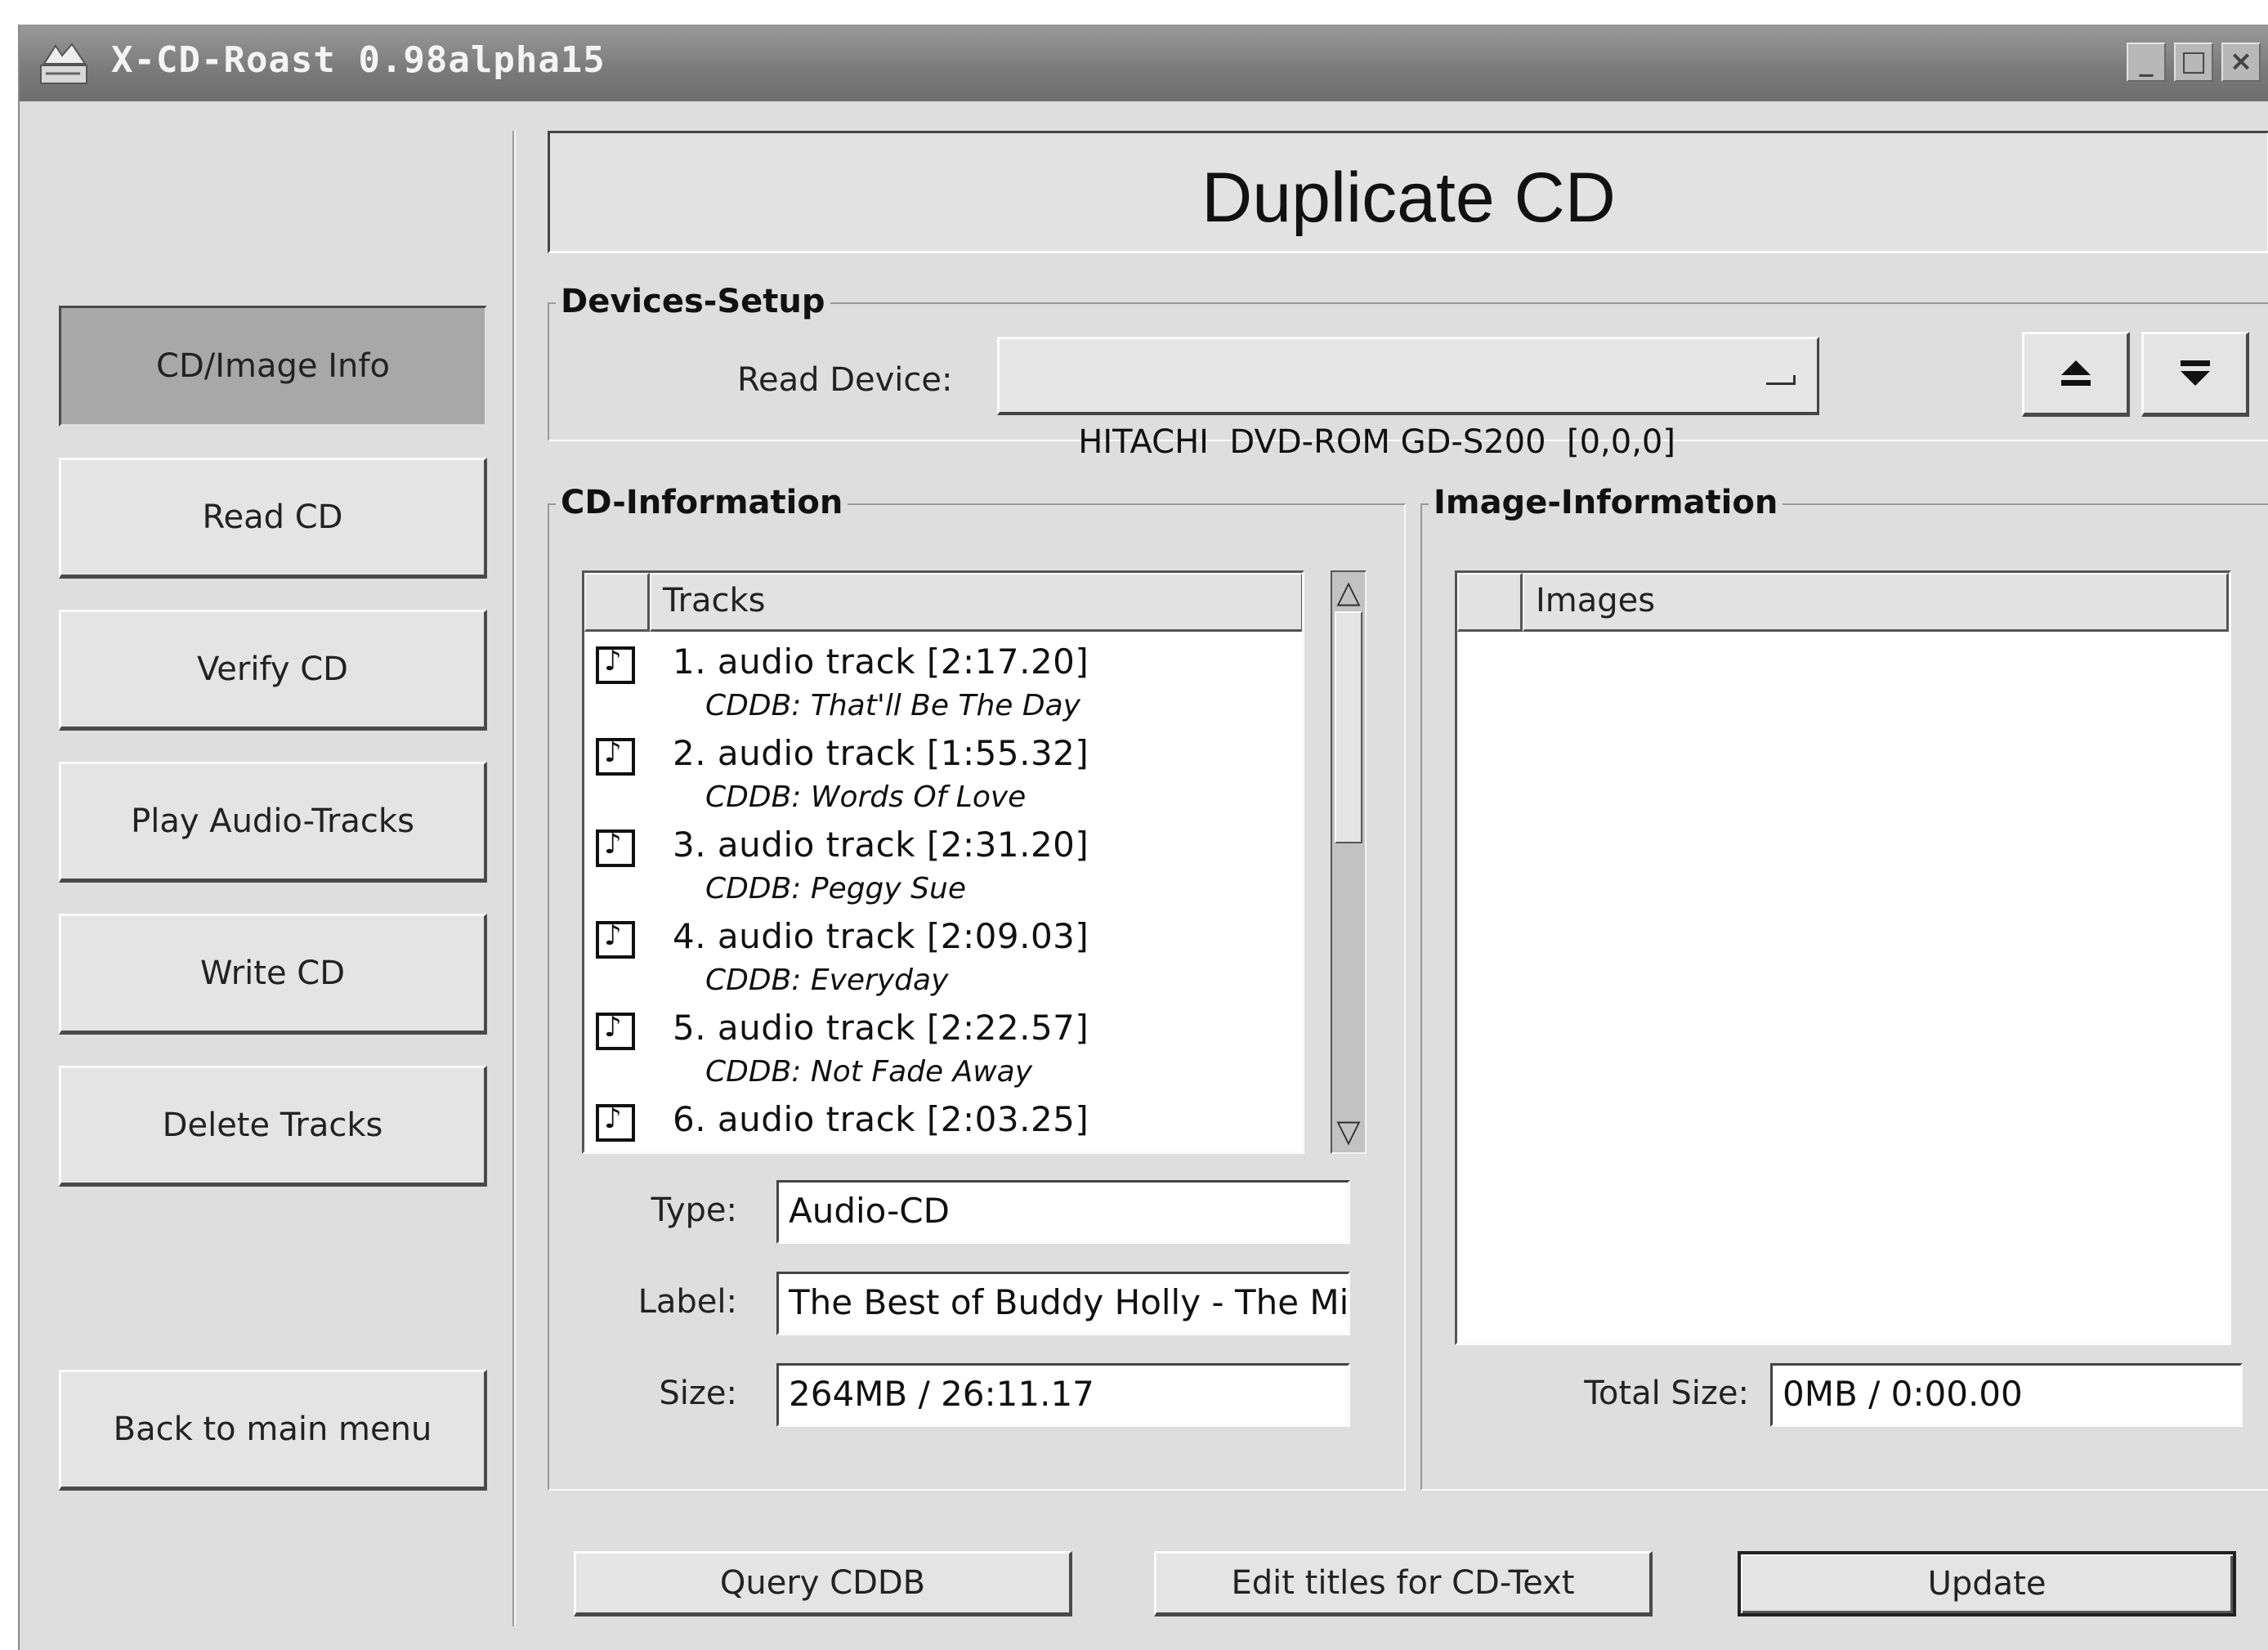  I want to click on window-title: X-CD-Roast 0.98alpha15, so click(358, 60).